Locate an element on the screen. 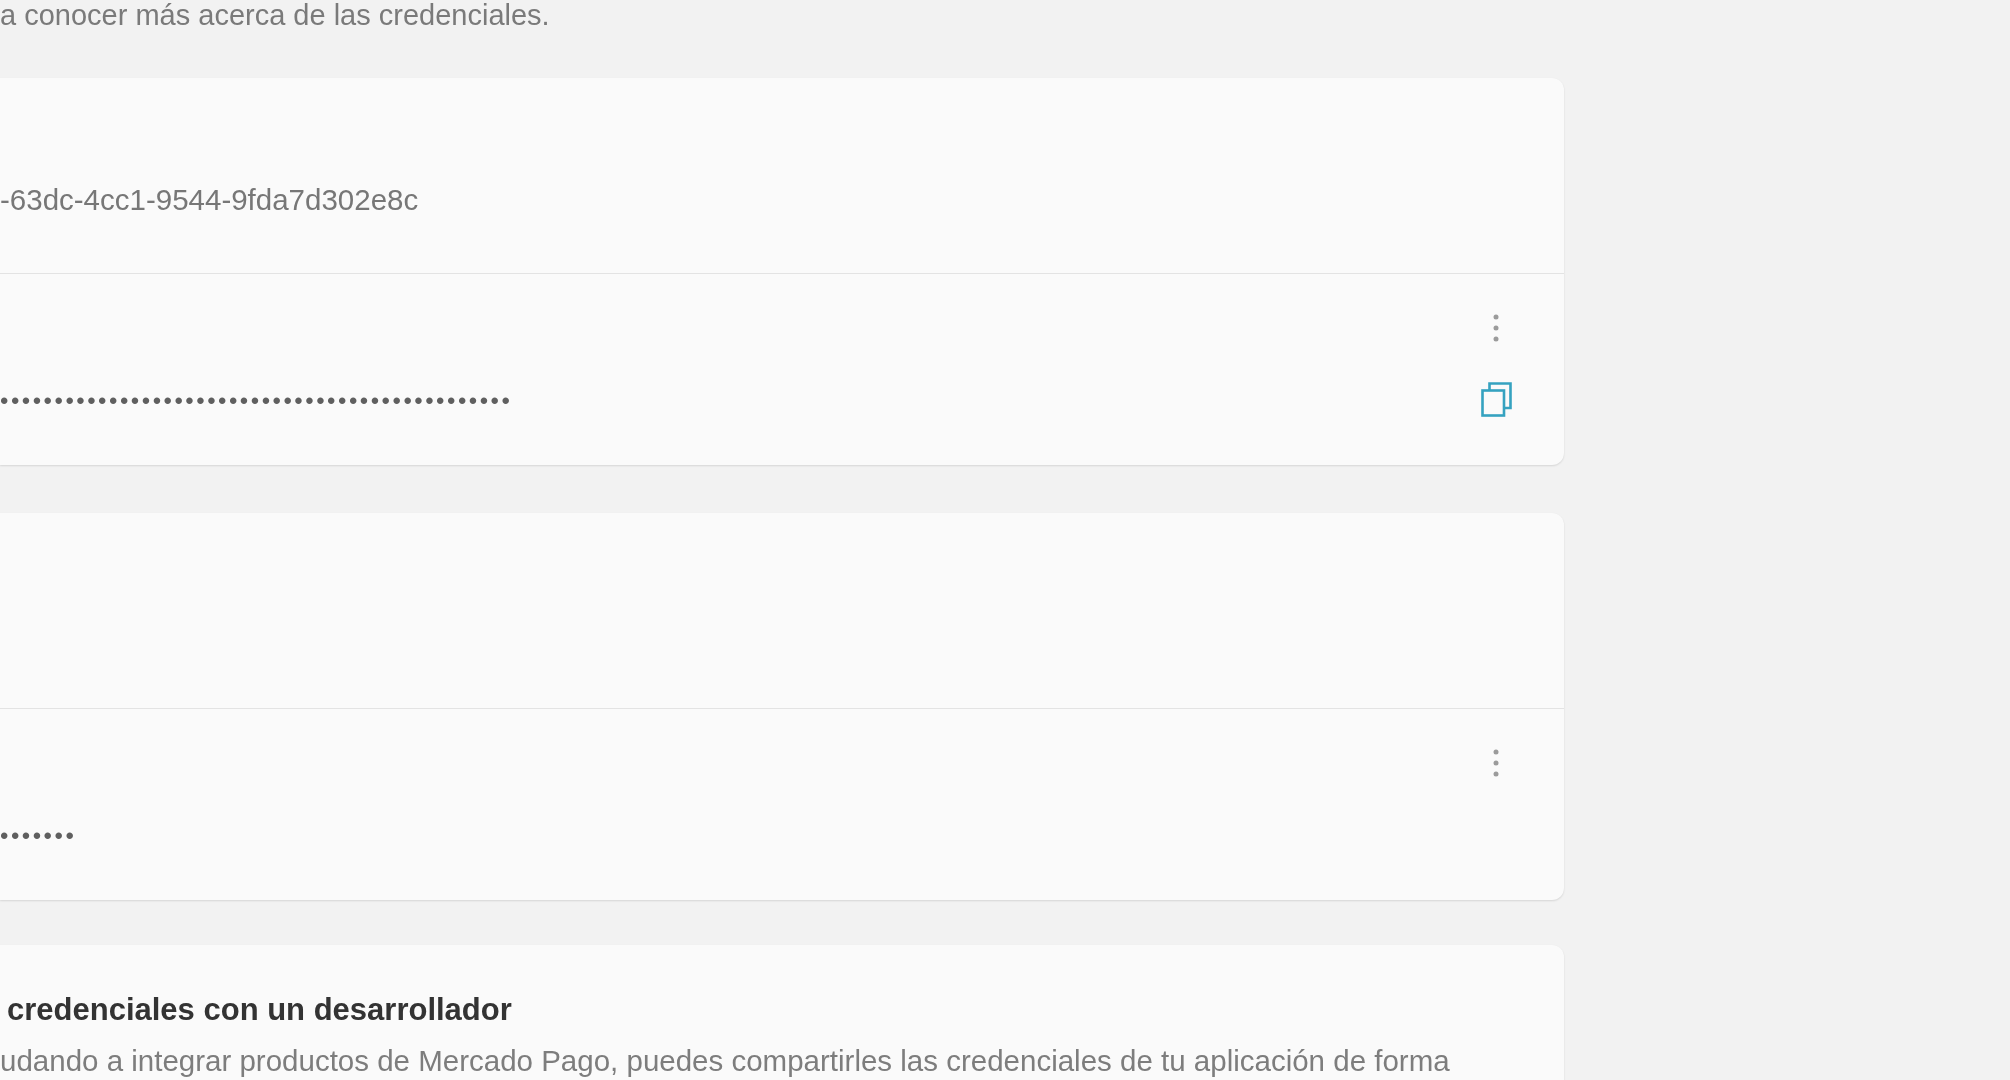 This screenshot has height=1080, width=2010. masked-secret-text: ••••••••••••••••••••••••••••••••••••••••••••••• is located at coordinates (256, 401).